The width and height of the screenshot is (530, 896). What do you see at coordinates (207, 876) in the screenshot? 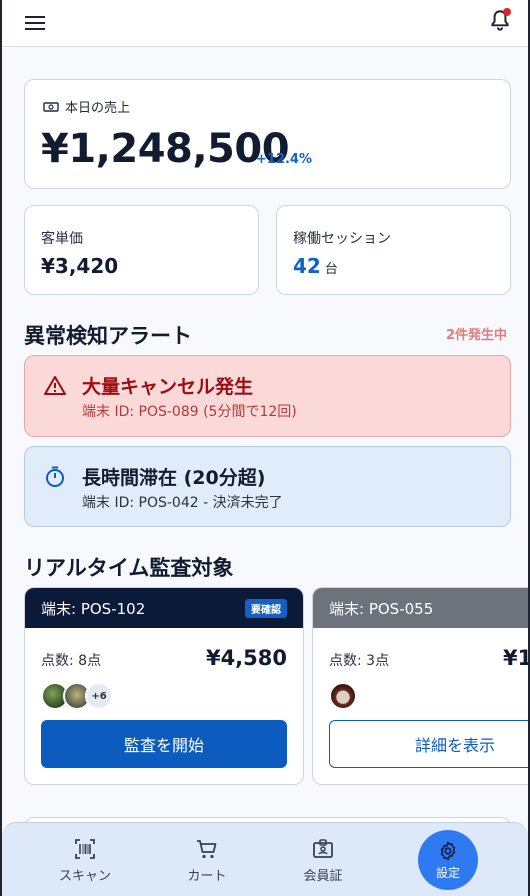
I see `nav-cart-label: カート` at bounding box center [207, 876].